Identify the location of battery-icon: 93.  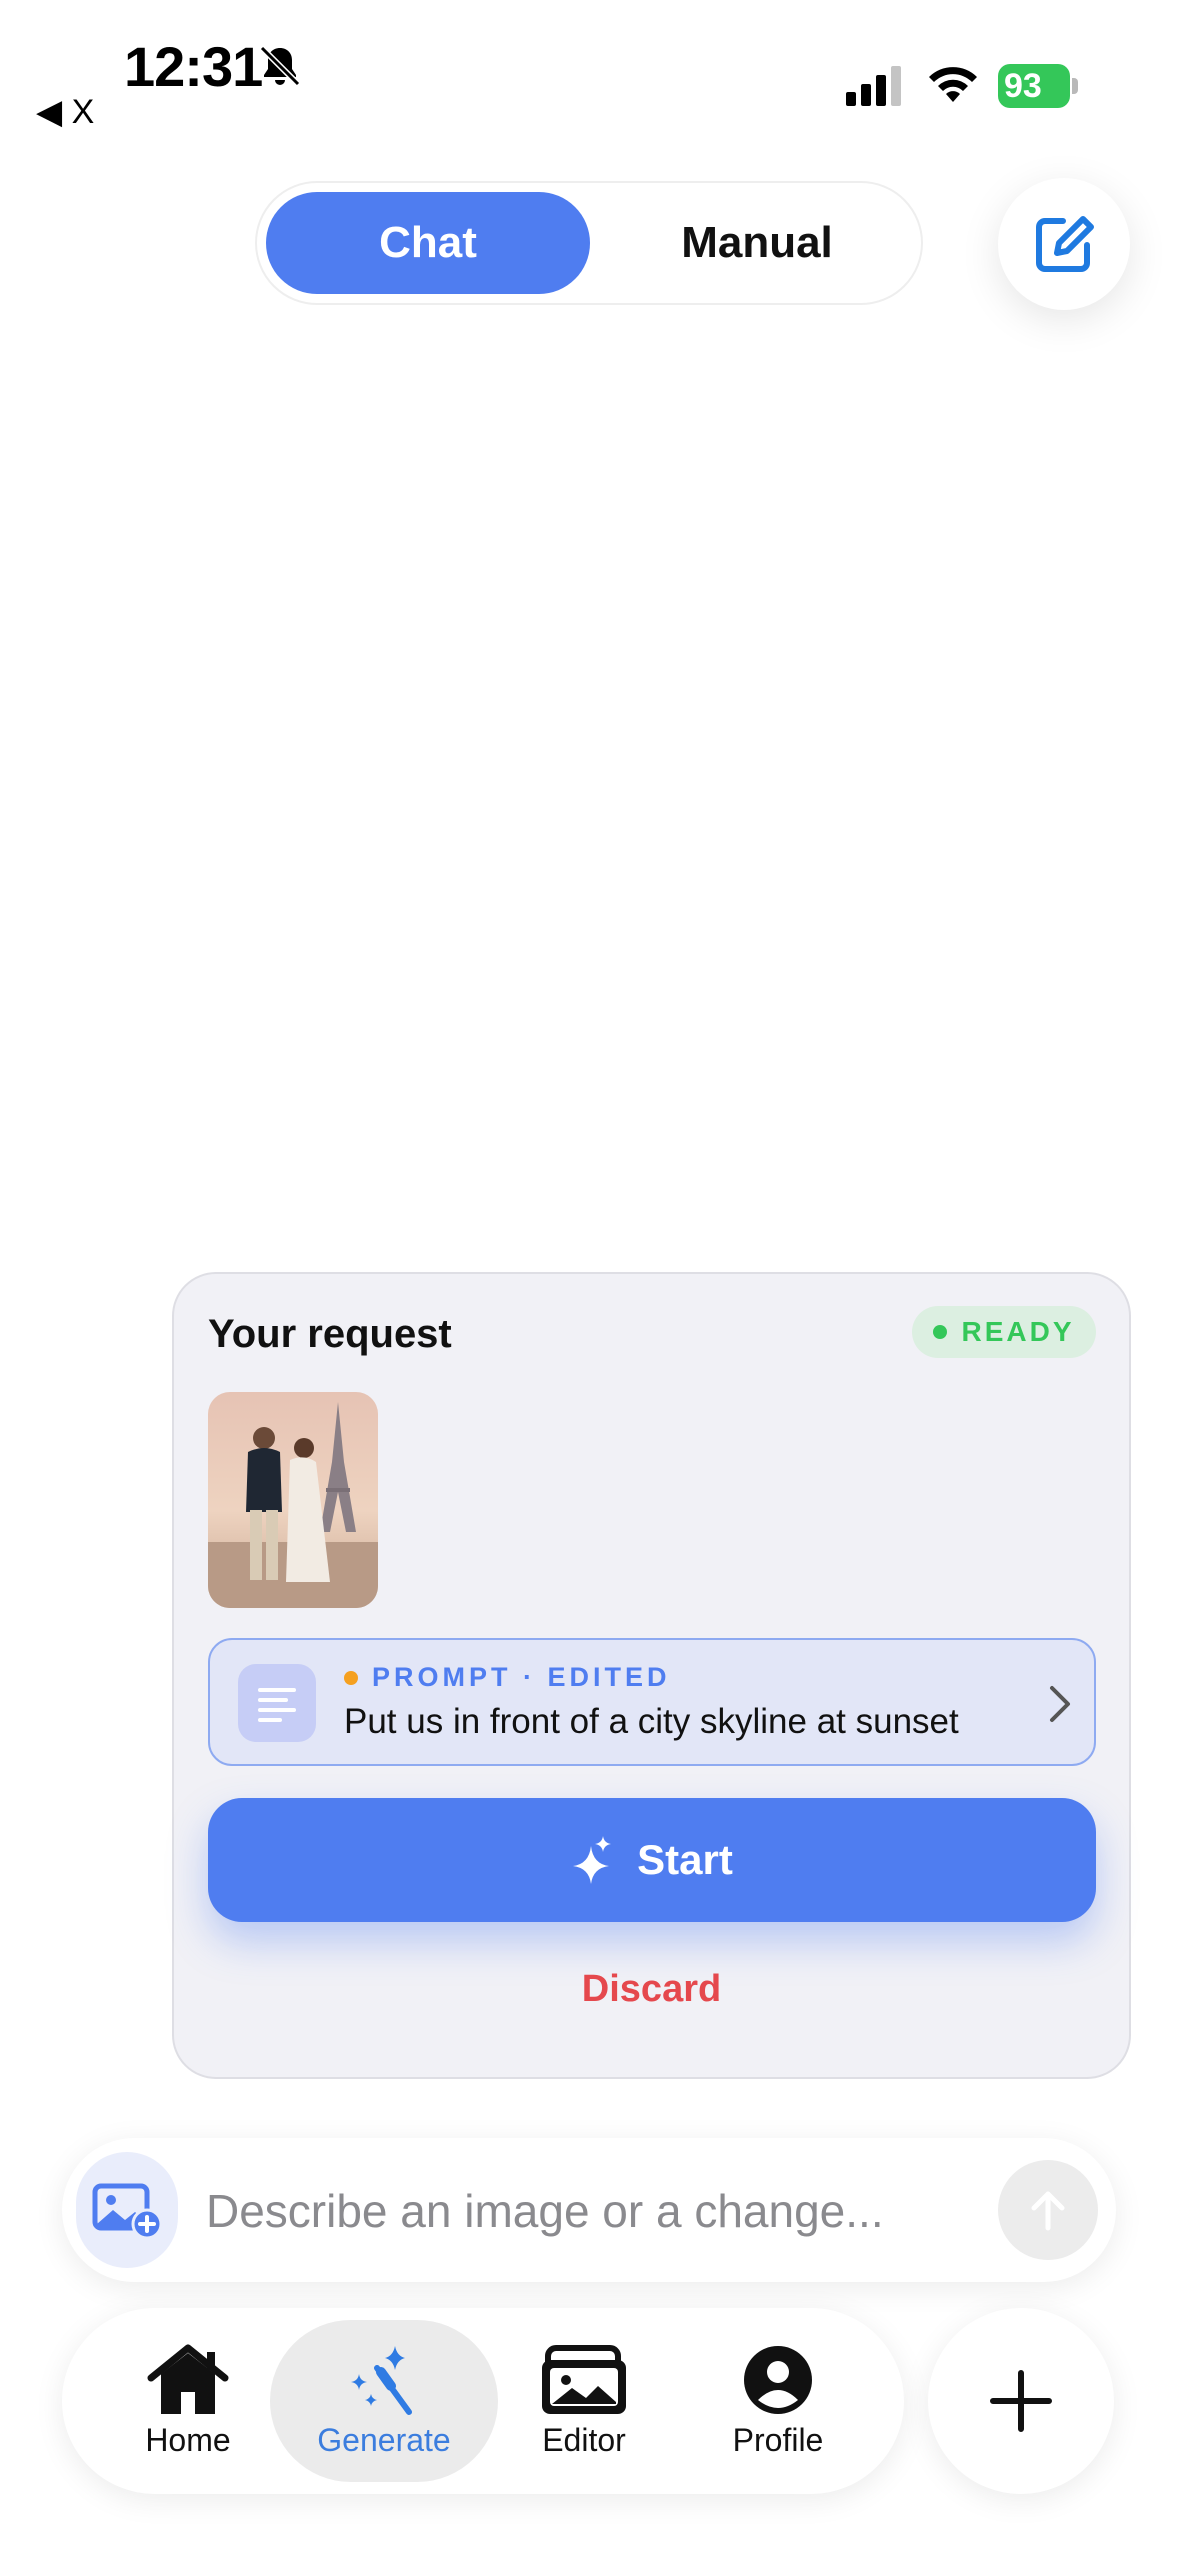
(1038, 86).